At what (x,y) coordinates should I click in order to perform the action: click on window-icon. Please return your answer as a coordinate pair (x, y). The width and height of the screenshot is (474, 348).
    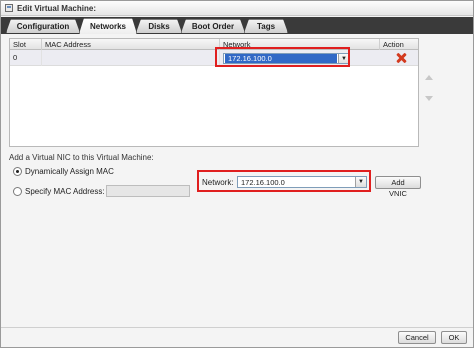
    Looking at the image, I should click on (9, 8).